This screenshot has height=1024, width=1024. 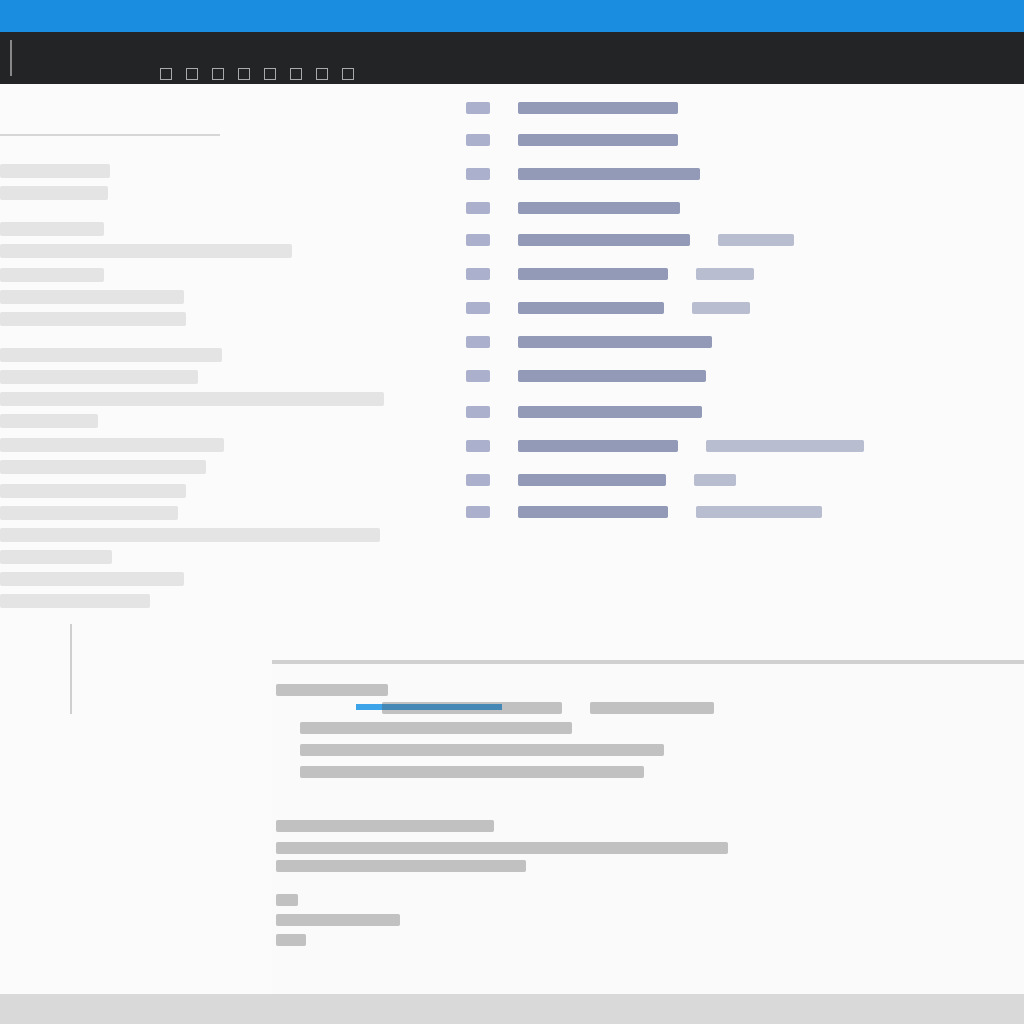 I want to click on bottom-panel-heading, so click(x=332, y=690).